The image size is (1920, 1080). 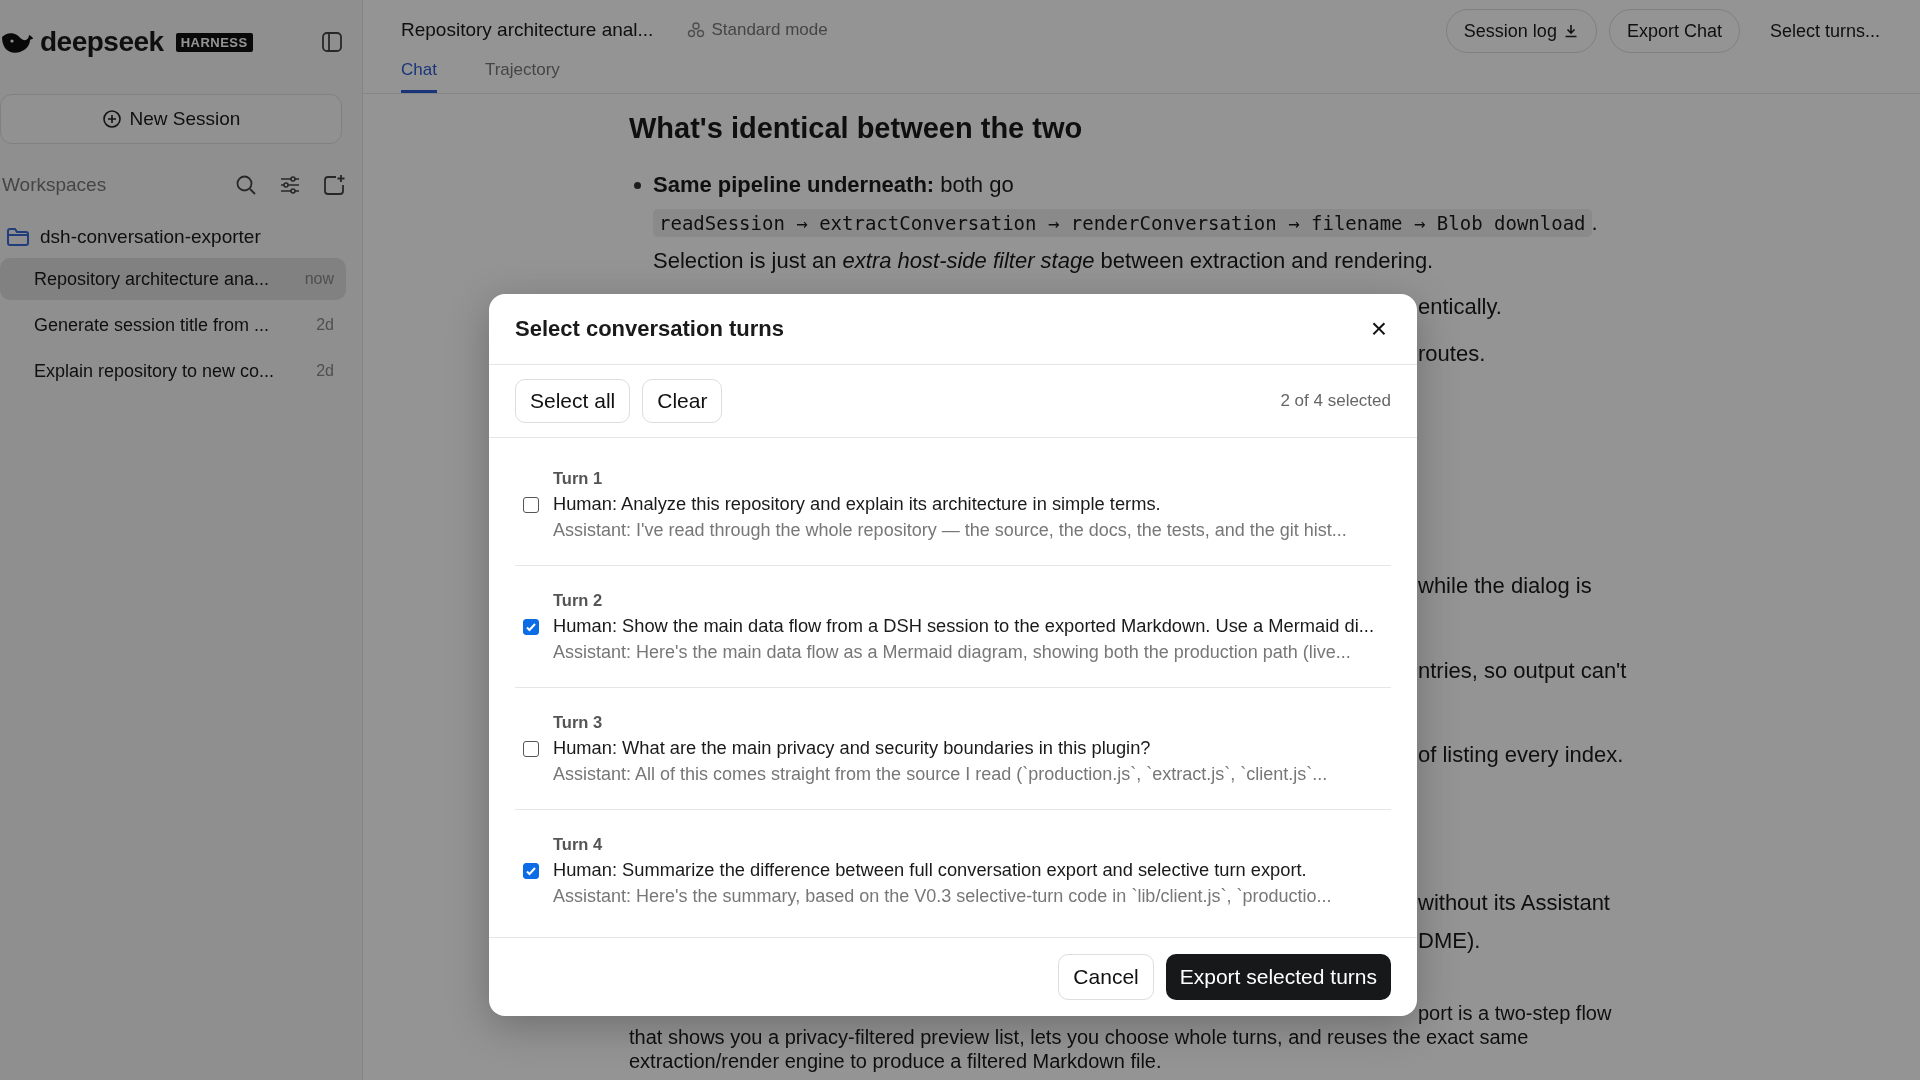 I want to click on text-line: while the dialog is, so click(x=1505, y=586).